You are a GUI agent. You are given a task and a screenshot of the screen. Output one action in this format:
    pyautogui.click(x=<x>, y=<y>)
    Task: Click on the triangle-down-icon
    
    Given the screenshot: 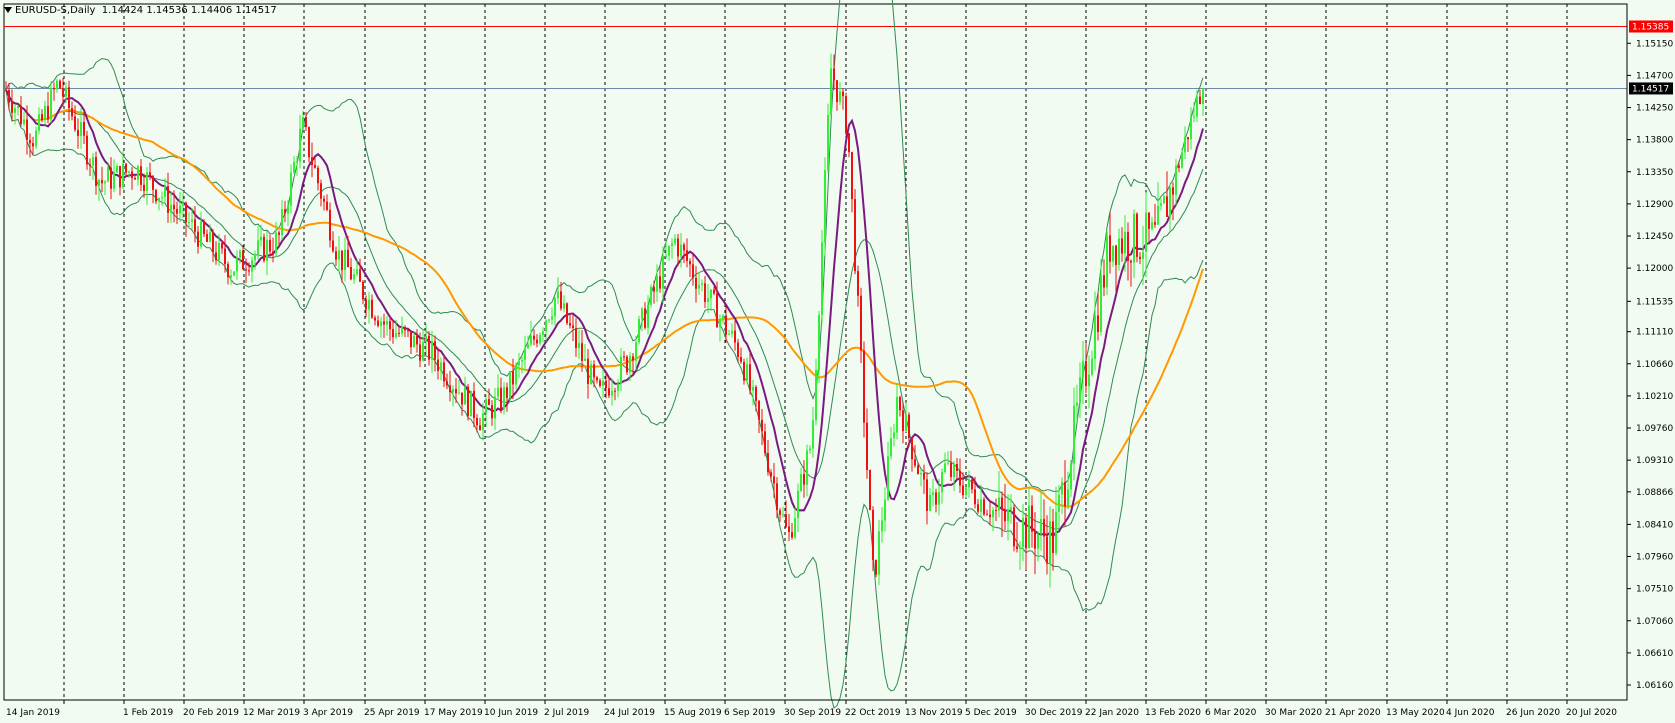 What is the action you would take?
    pyautogui.click(x=8, y=10)
    